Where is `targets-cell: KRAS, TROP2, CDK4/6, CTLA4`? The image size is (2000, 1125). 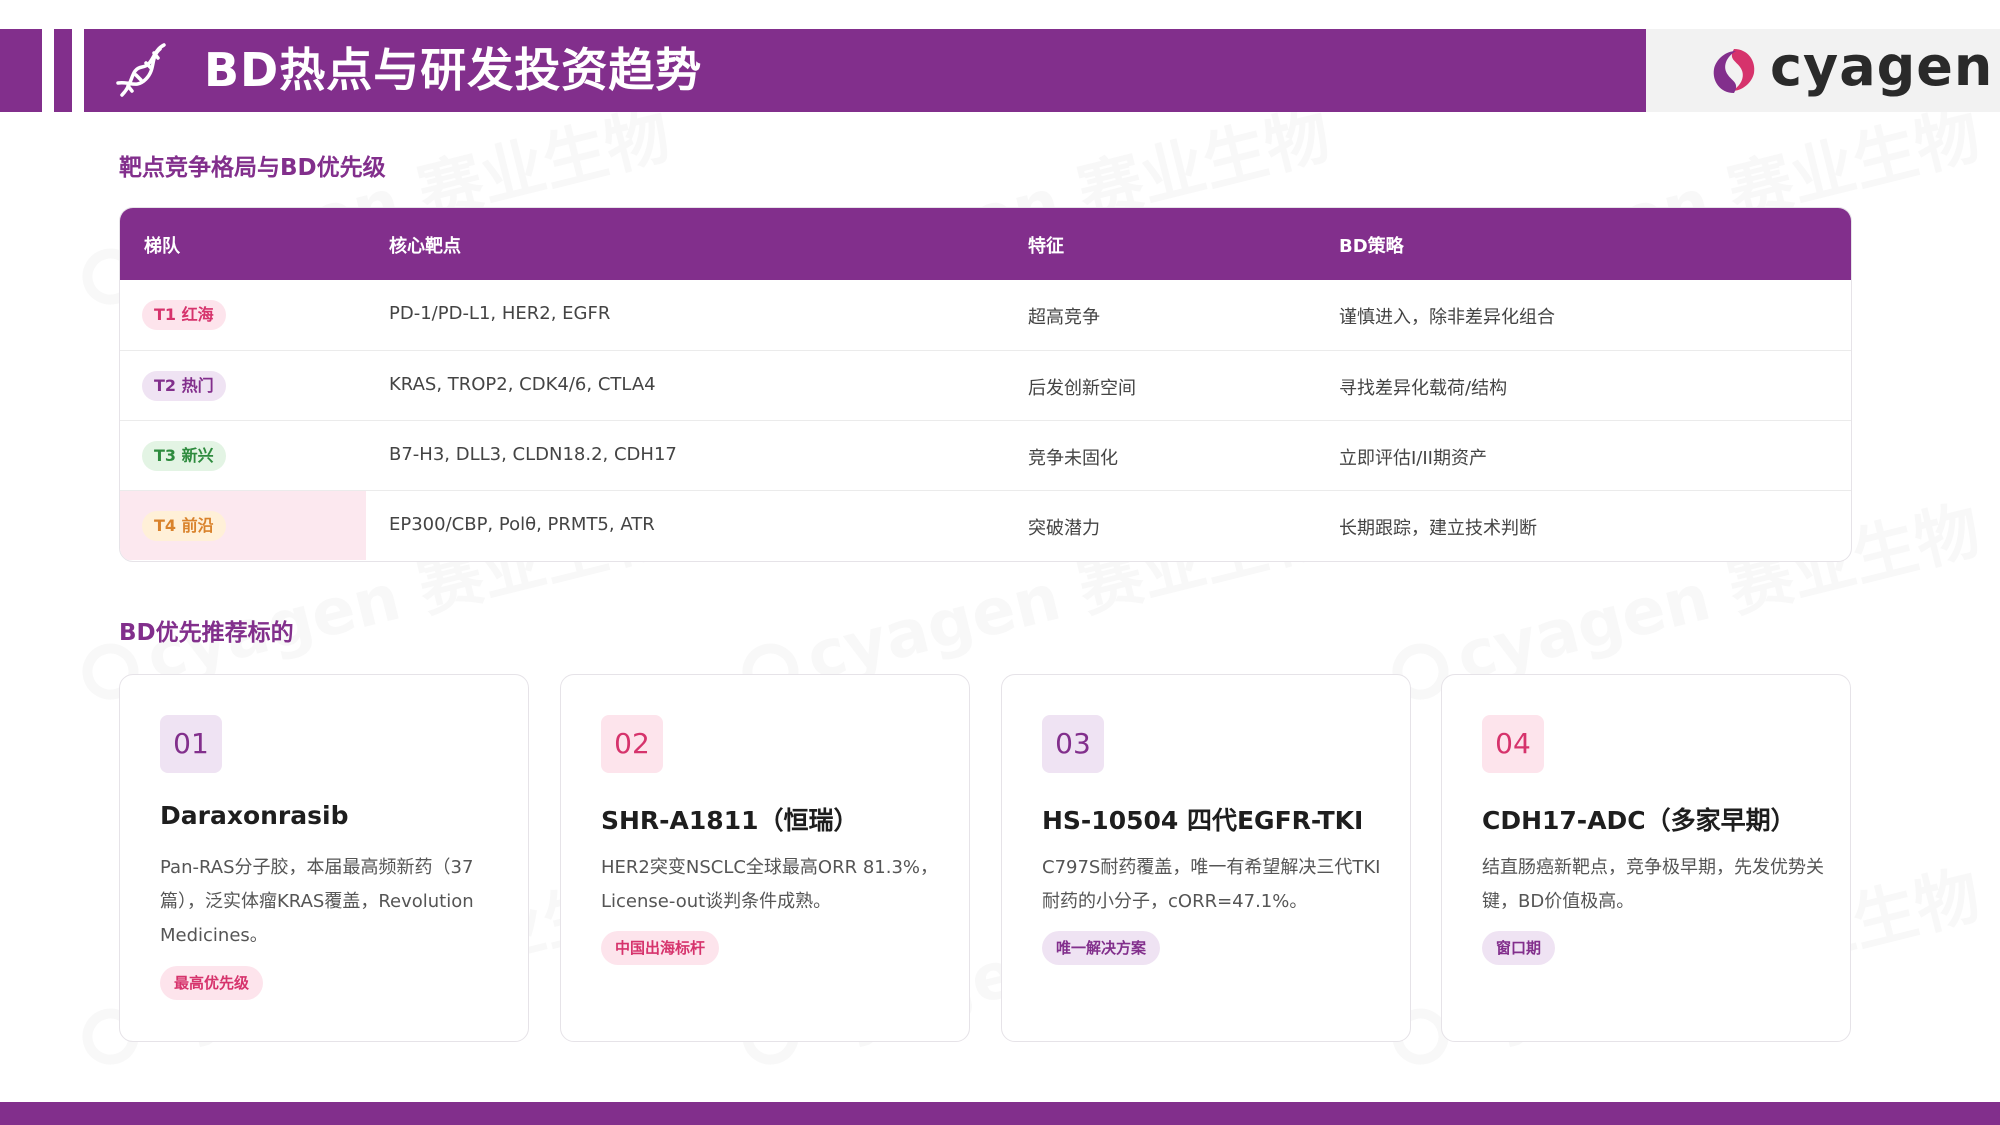 targets-cell: KRAS, TROP2, CDK4/6, CTLA4 is located at coordinates (522, 384).